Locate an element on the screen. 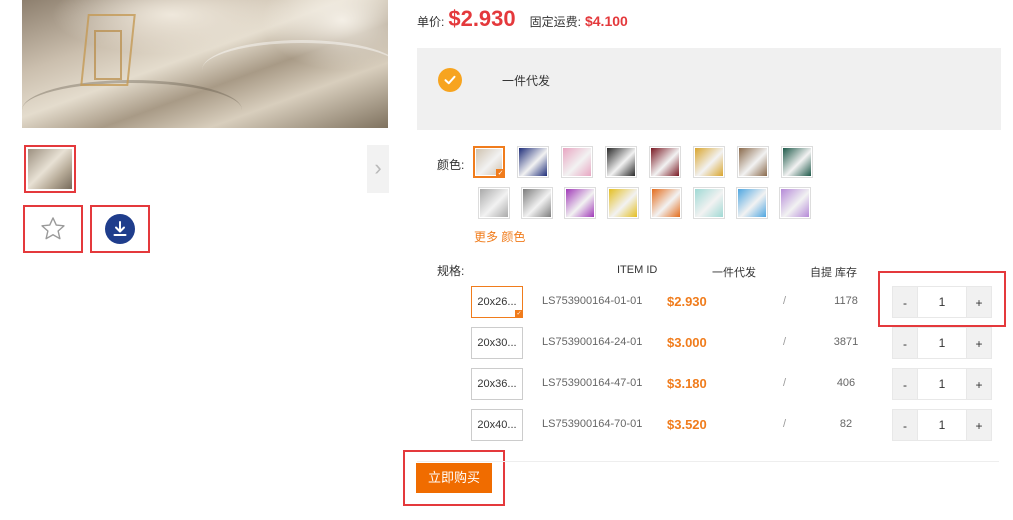 Image resolution: width=1013 pixels, height=520 pixels. color-swatch-aqua is located at coordinates (709, 203).